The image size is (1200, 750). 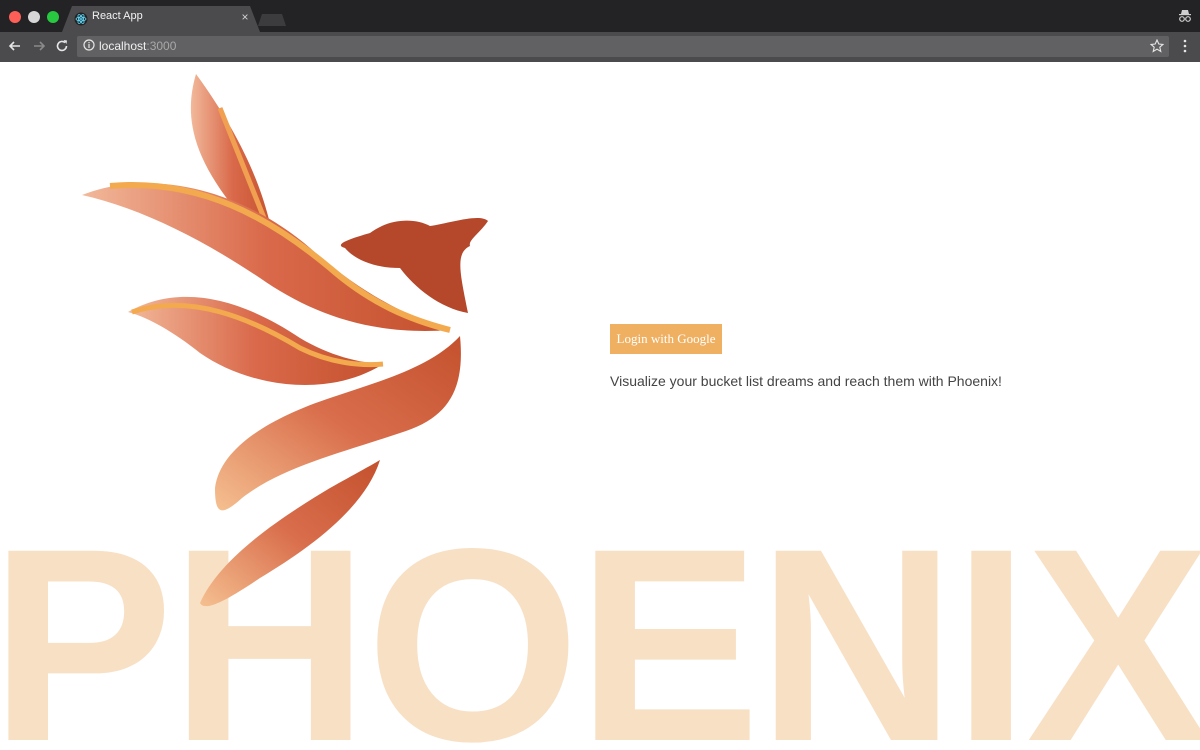 What do you see at coordinates (623, 46) in the screenshot?
I see `address-bar` at bounding box center [623, 46].